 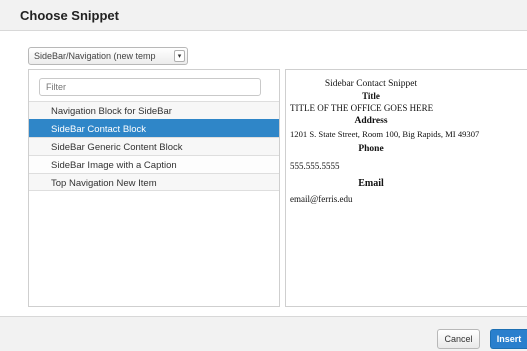 What do you see at coordinates (371, 84) in the screenshot?
I see `preview-heading: Sidebar Contact Snippet` at bounding box center [371, 84].